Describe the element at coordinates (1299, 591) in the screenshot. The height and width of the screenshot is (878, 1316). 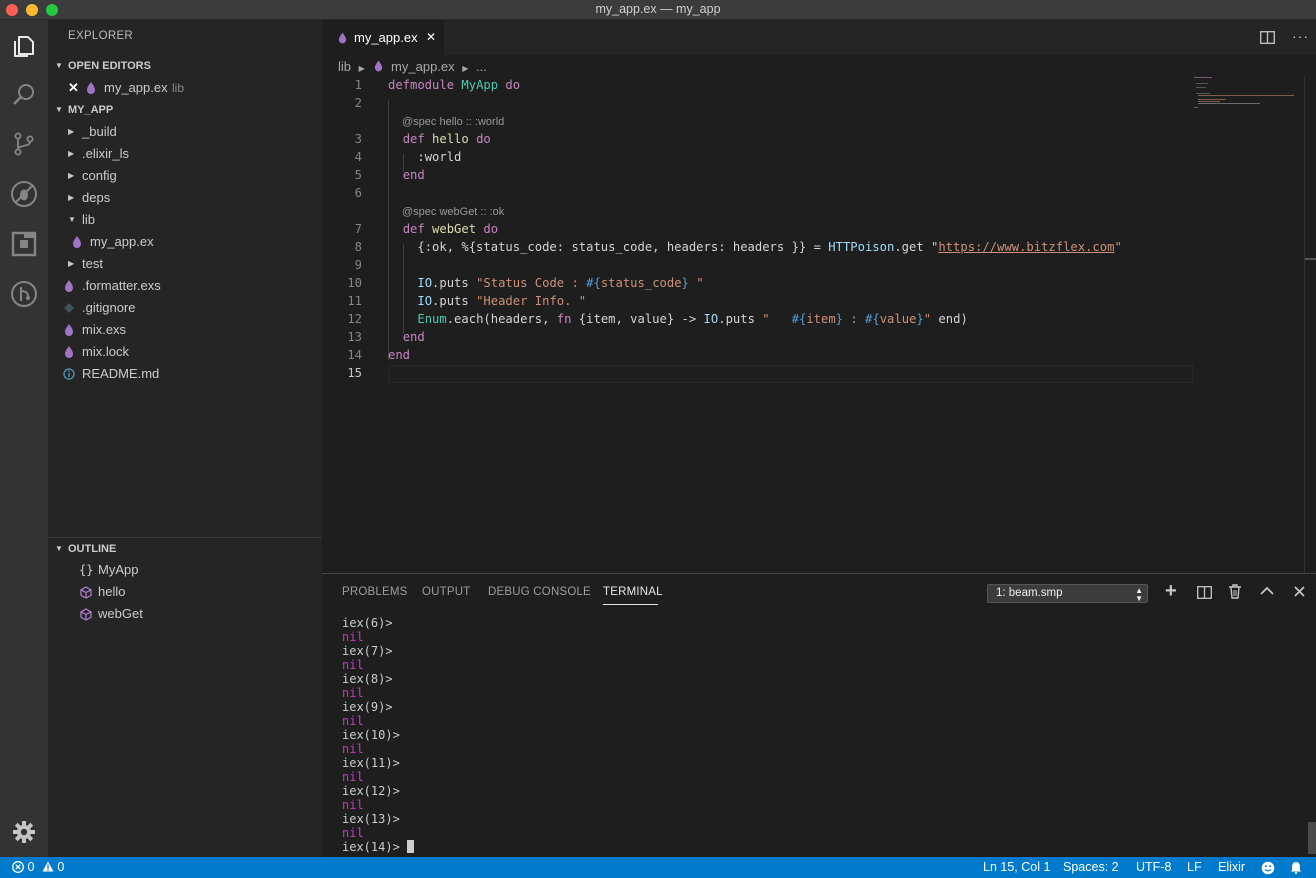
I see `close-panel-icon` at that location.